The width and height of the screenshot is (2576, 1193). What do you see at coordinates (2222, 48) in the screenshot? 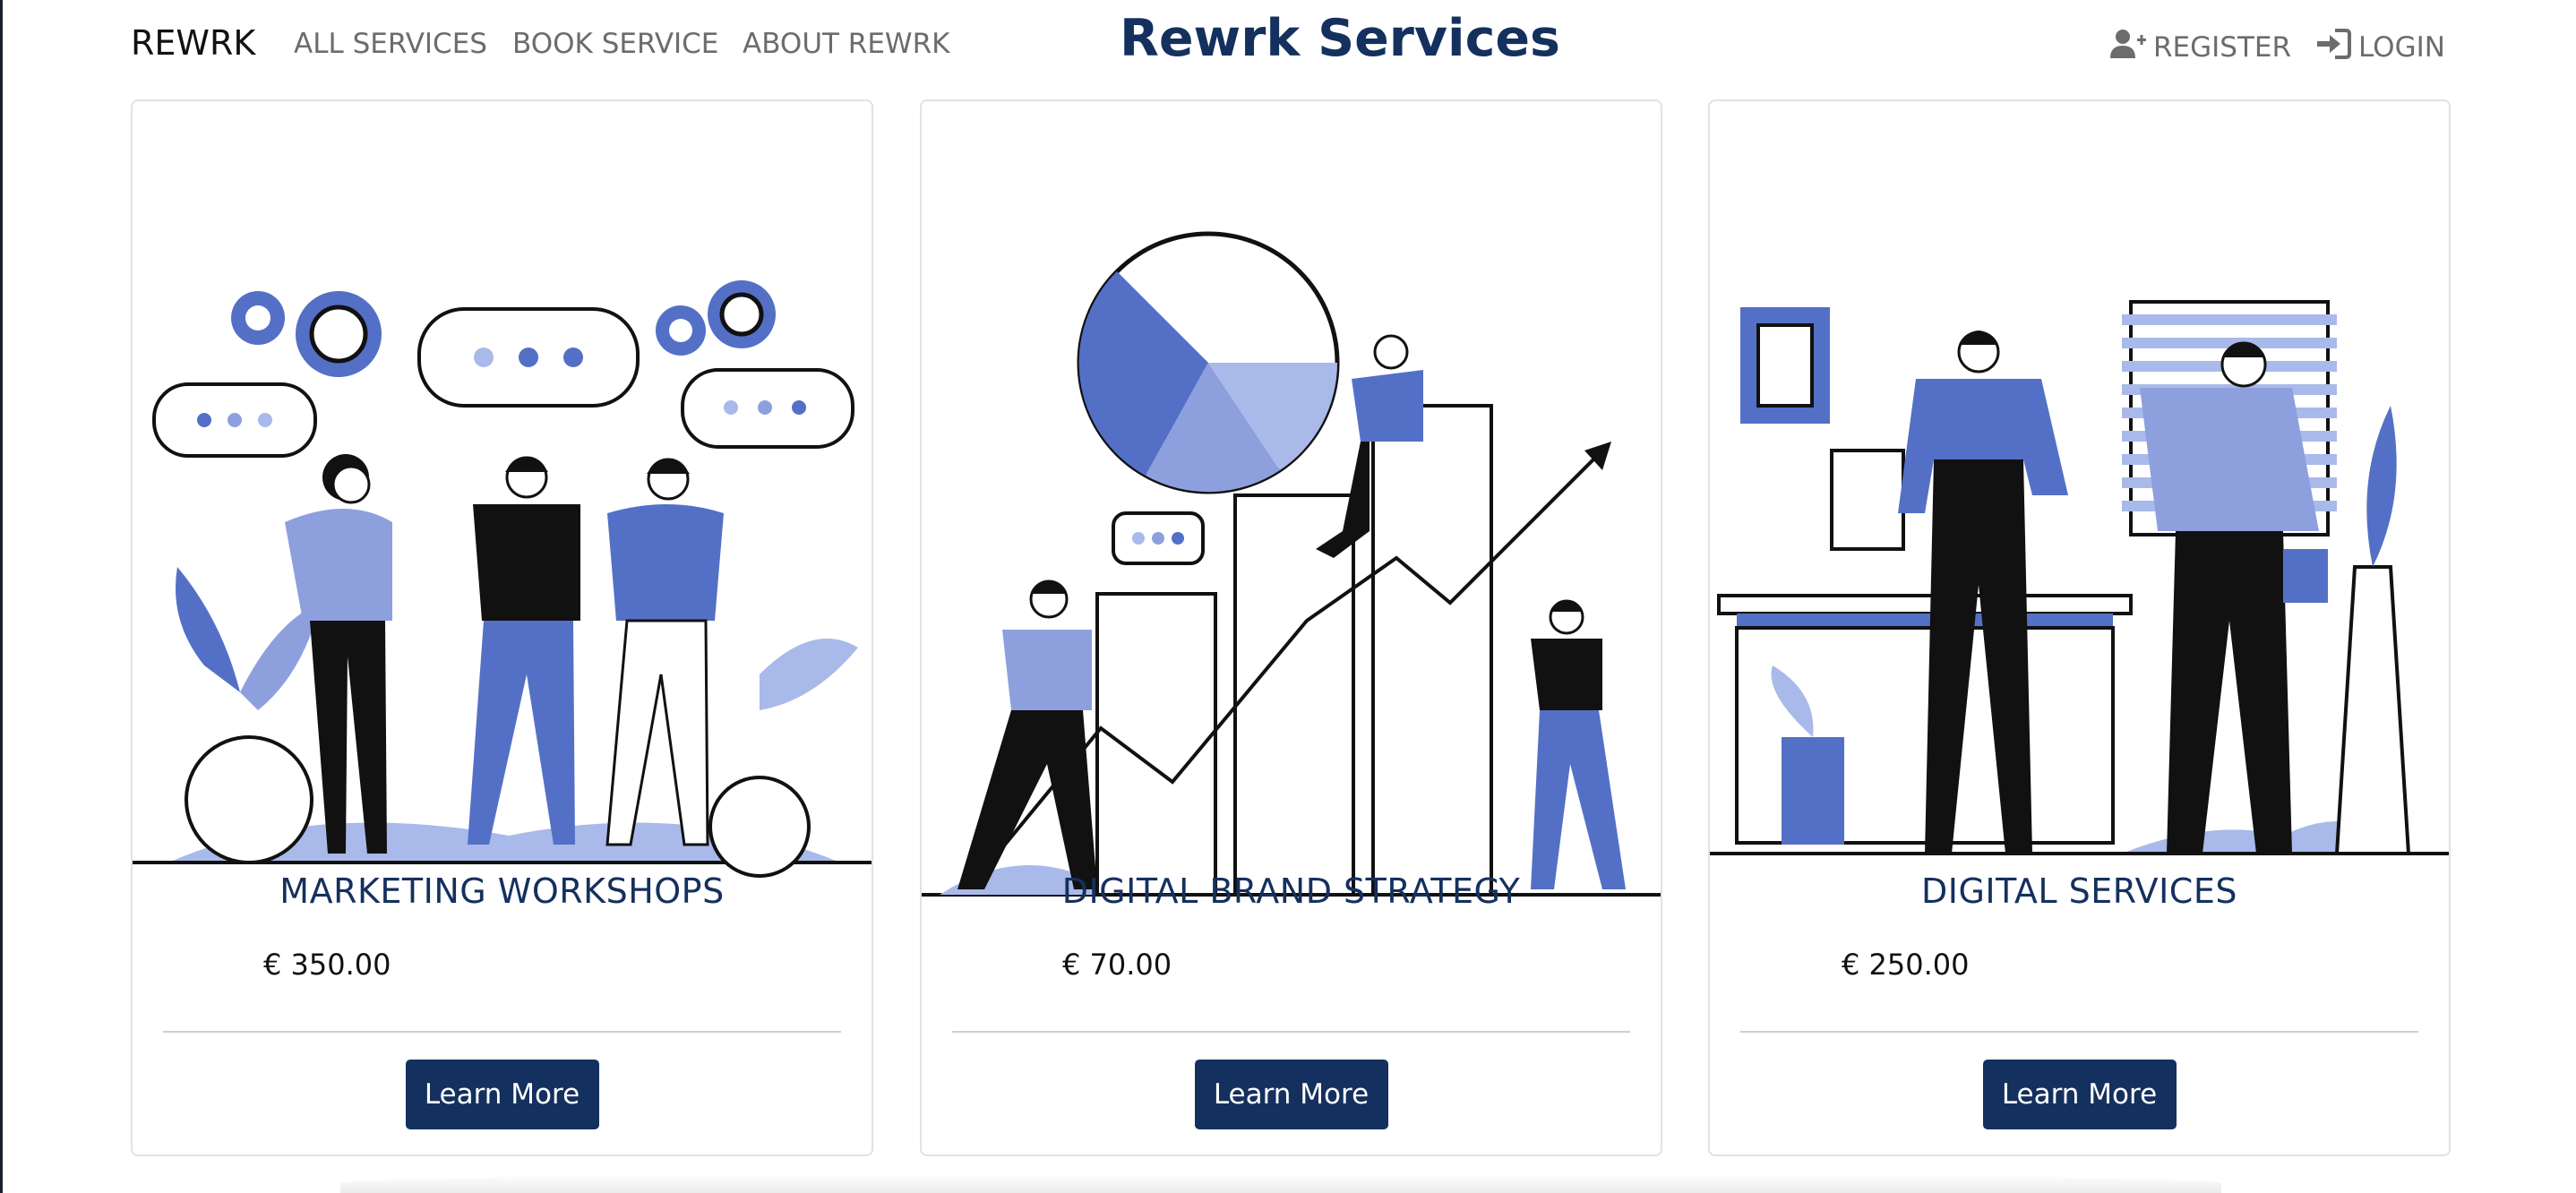
I see `register-label: REGISTER` at bounding box center [2222, 48].